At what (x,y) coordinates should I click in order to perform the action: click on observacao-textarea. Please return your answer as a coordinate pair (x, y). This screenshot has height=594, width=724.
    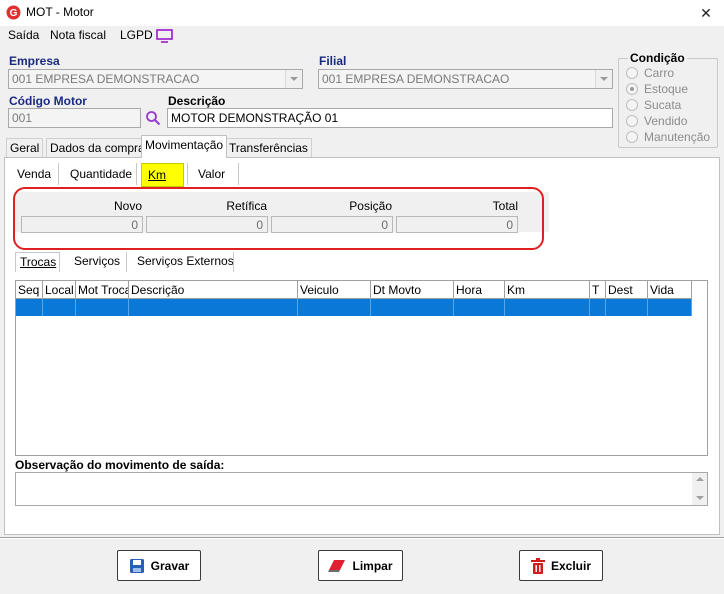
    Looking at the image, I should click on (361, 489).